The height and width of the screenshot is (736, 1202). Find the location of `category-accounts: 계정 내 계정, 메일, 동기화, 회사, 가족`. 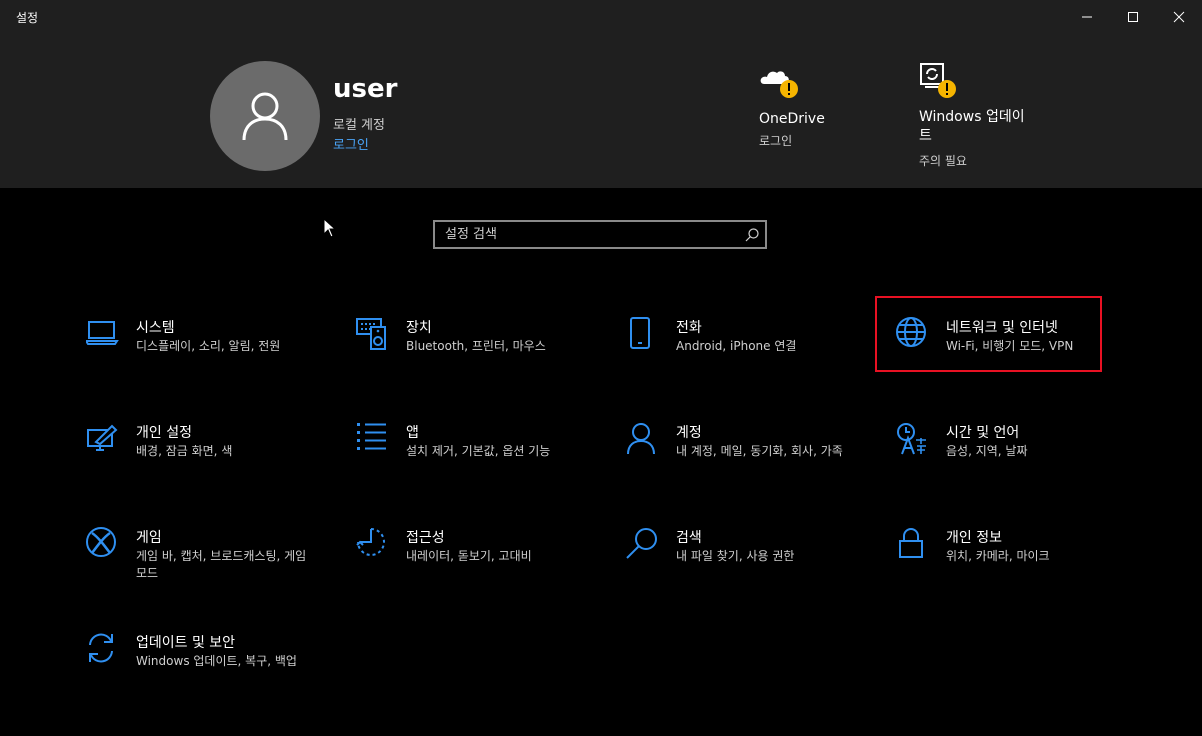

category-accounts: 계정 내 계정, 메일, 동기화, 회사, 가족 is located at coordinates (741, 457).